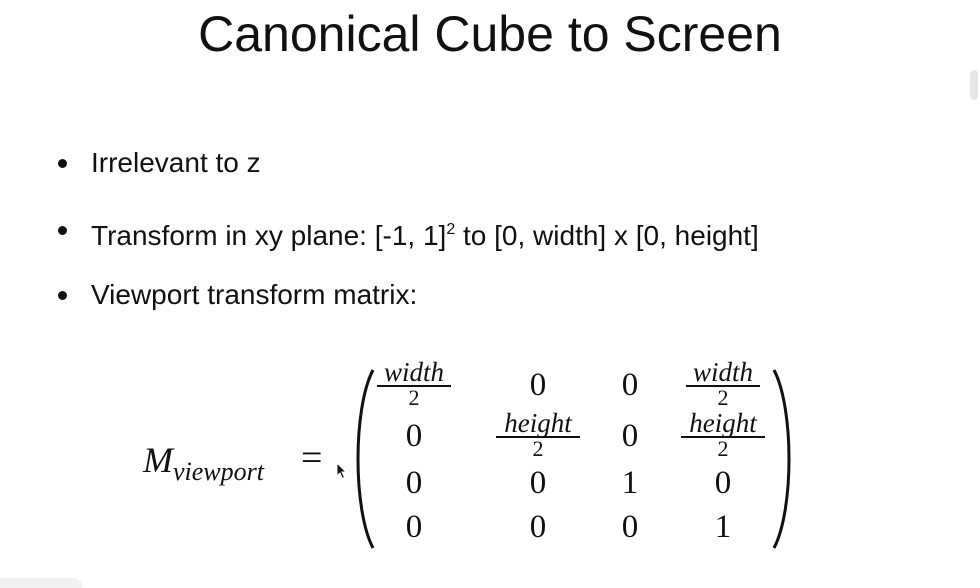  I want to click on slide-title: Canonical Cube to Screen, so click(490, 34).